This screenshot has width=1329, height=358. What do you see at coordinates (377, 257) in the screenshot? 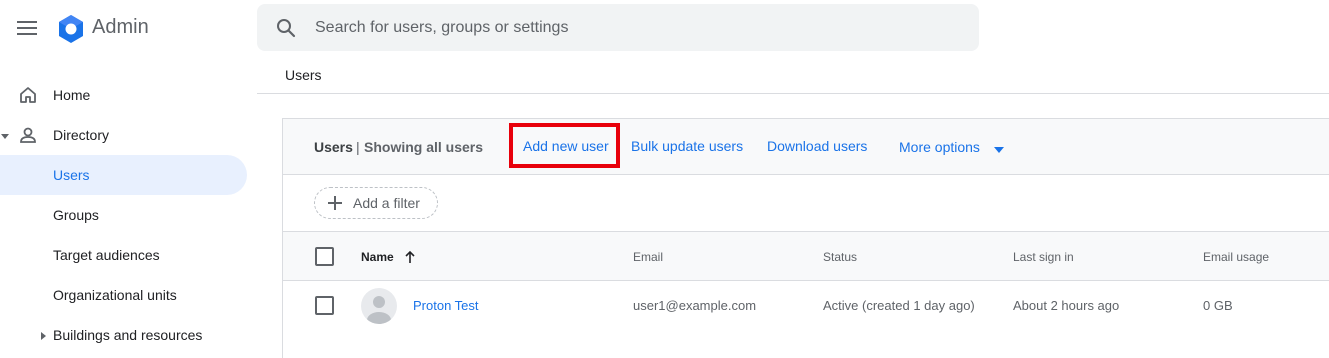
I see `column-header-name: Name` at bounding box center [377, 257].